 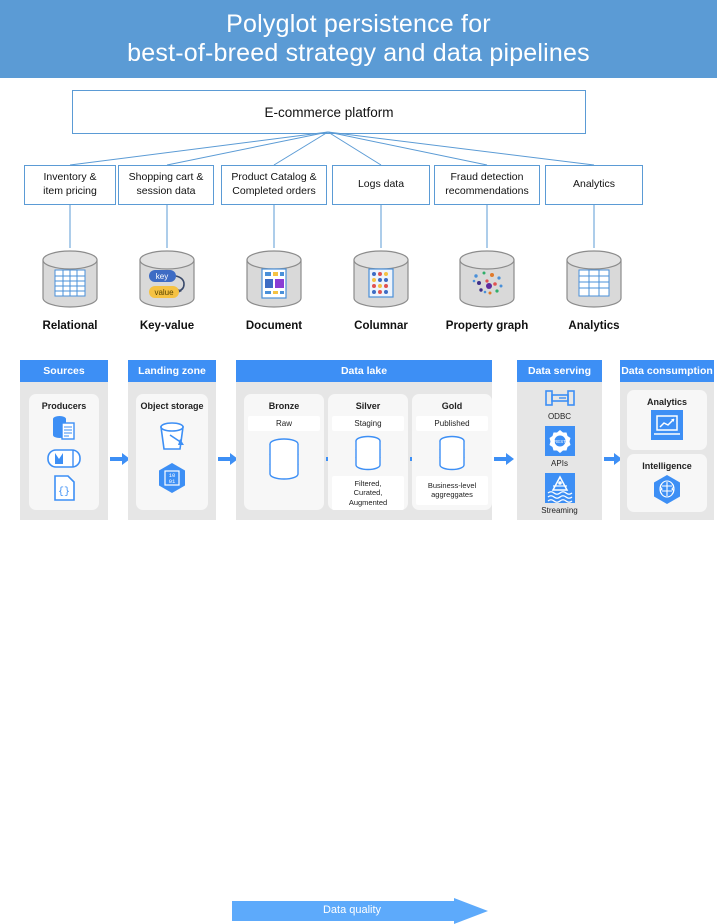 What do you see at coordinates (352, 910) in the screenshot?
I see `data-quality-label: Data quality` at bounding box center [352, 910].